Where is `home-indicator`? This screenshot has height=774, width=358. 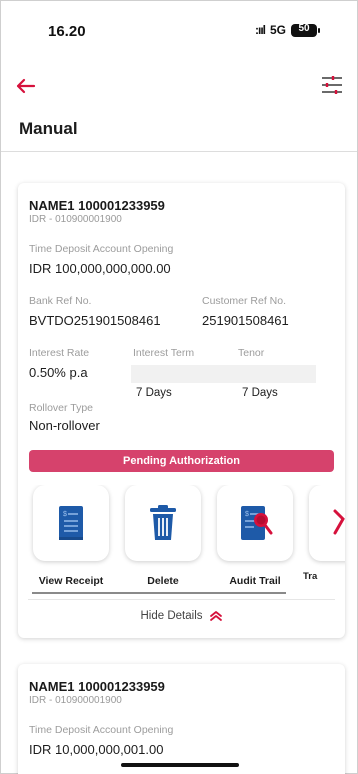 home-indicator is located at coordinates (180, 765).